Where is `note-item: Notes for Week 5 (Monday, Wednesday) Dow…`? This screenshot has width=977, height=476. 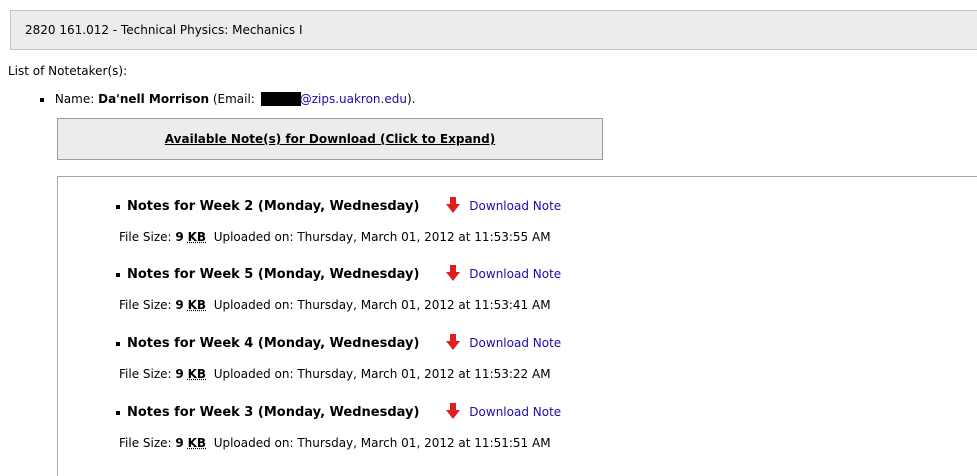 note-item: Notes for Week 5 (Monday, Wednesday) Dow… is located at coordinates (338, 273).